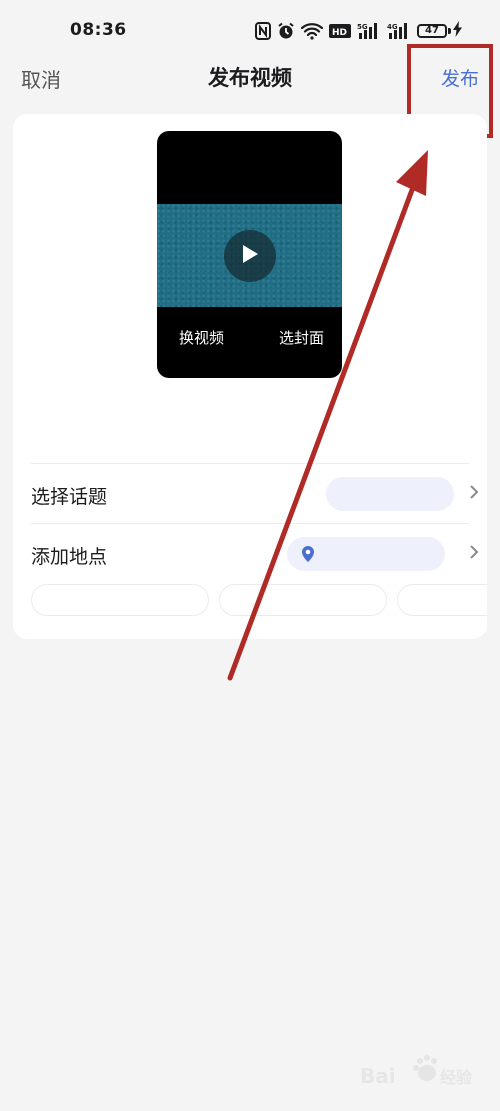 Image resolution: width=500 pixels, height=1111 pixels. I want to click on video-actions: 换视频 选封面, so click(249, 337).